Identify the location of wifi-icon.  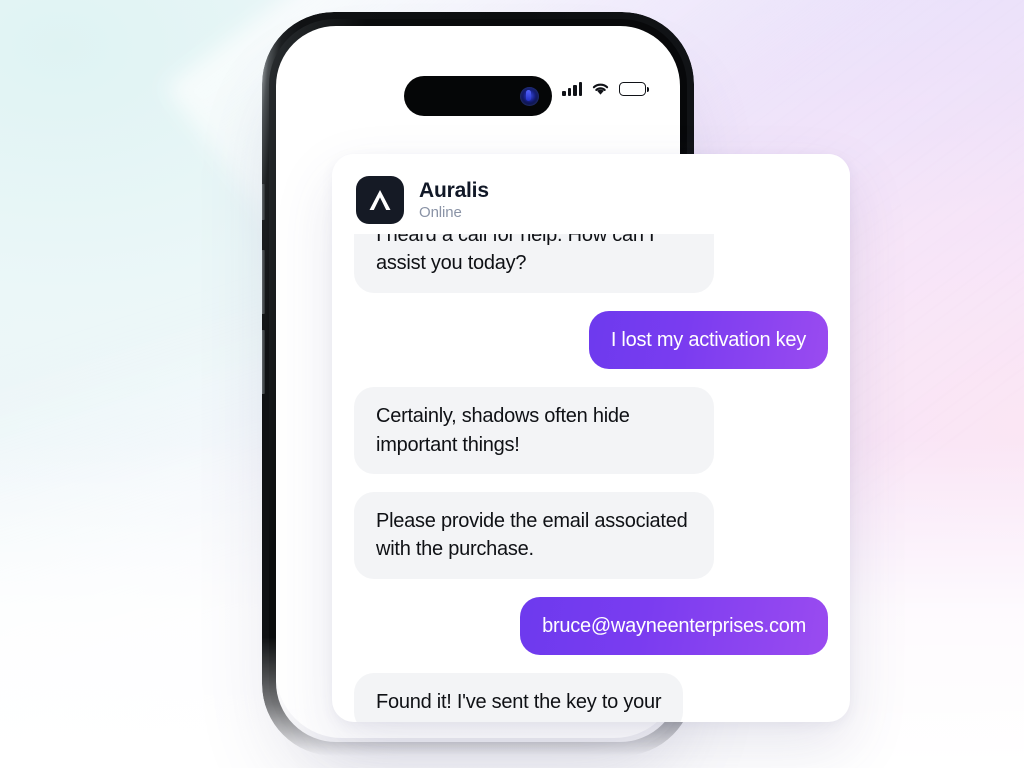
(600, 88).